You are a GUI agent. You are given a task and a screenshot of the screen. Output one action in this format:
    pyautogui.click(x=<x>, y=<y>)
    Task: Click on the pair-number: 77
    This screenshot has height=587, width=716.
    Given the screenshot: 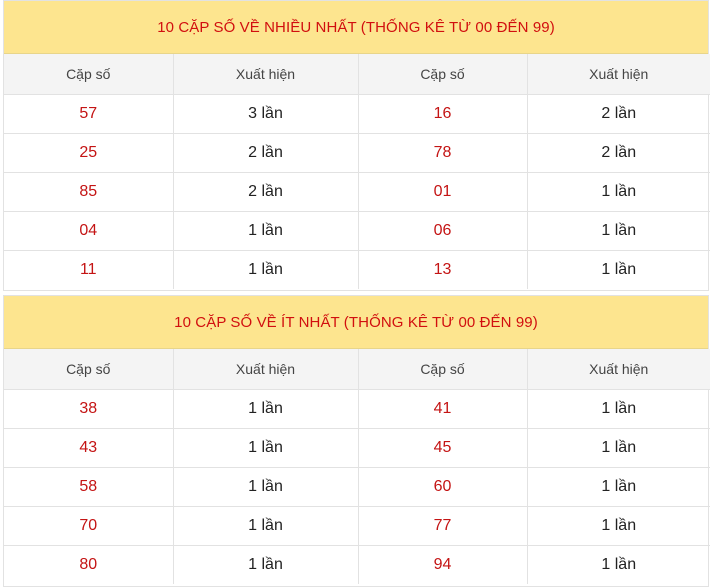 What is the action you would take?
    pyautogui.click(x=443, y=526)
    